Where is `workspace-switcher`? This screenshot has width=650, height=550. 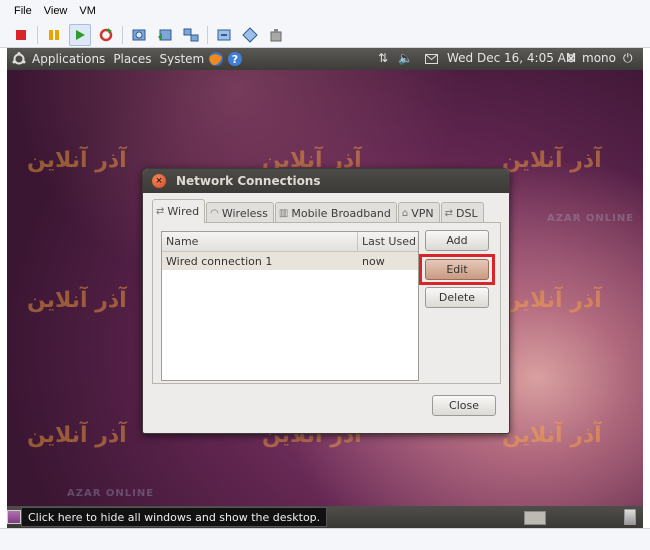 workspace-switcher is located at coordinates (535, 518).